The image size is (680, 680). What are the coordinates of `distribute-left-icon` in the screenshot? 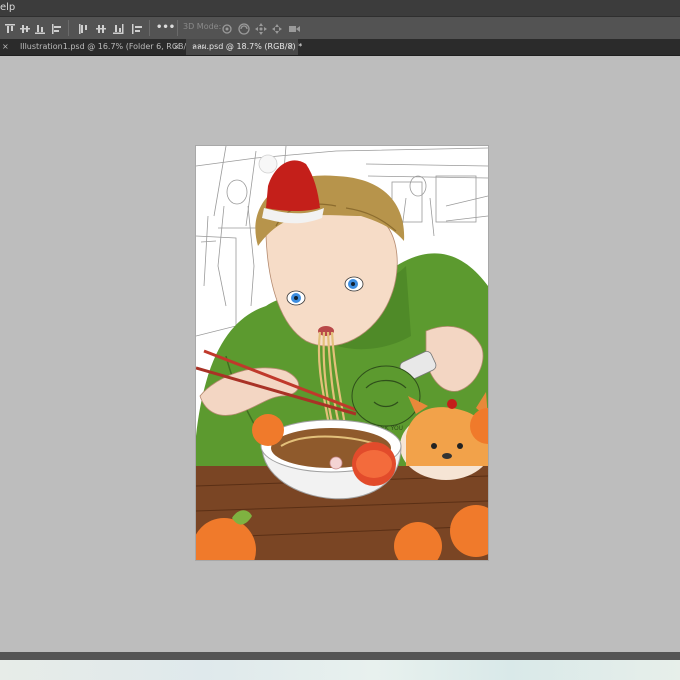 It's located at (137, 28).